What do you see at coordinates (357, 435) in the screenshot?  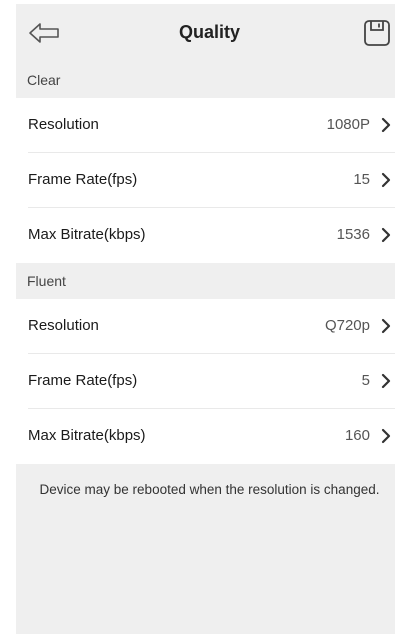 I see `row-value: 160` at bounding box center [357, 435].